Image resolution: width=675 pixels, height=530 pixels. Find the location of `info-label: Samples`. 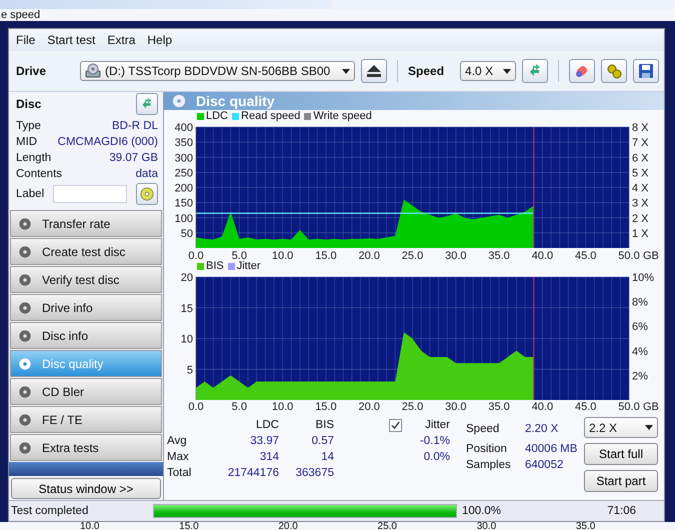

info-label: Samples is located at coordinates (489, 465).